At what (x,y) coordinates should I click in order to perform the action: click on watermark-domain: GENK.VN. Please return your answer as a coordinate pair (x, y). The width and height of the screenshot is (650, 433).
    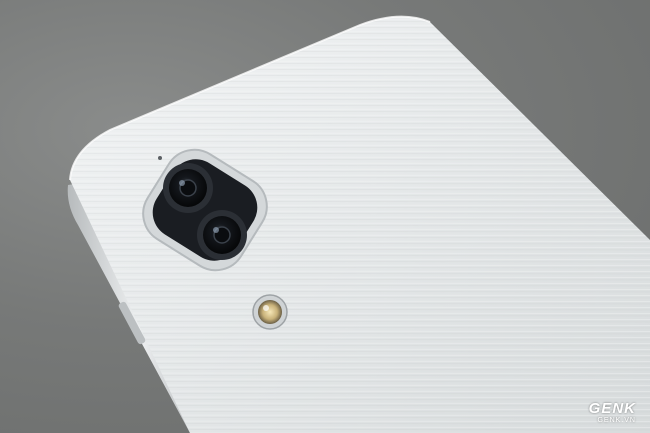
    Looking at the image, I should click on (616, 420).